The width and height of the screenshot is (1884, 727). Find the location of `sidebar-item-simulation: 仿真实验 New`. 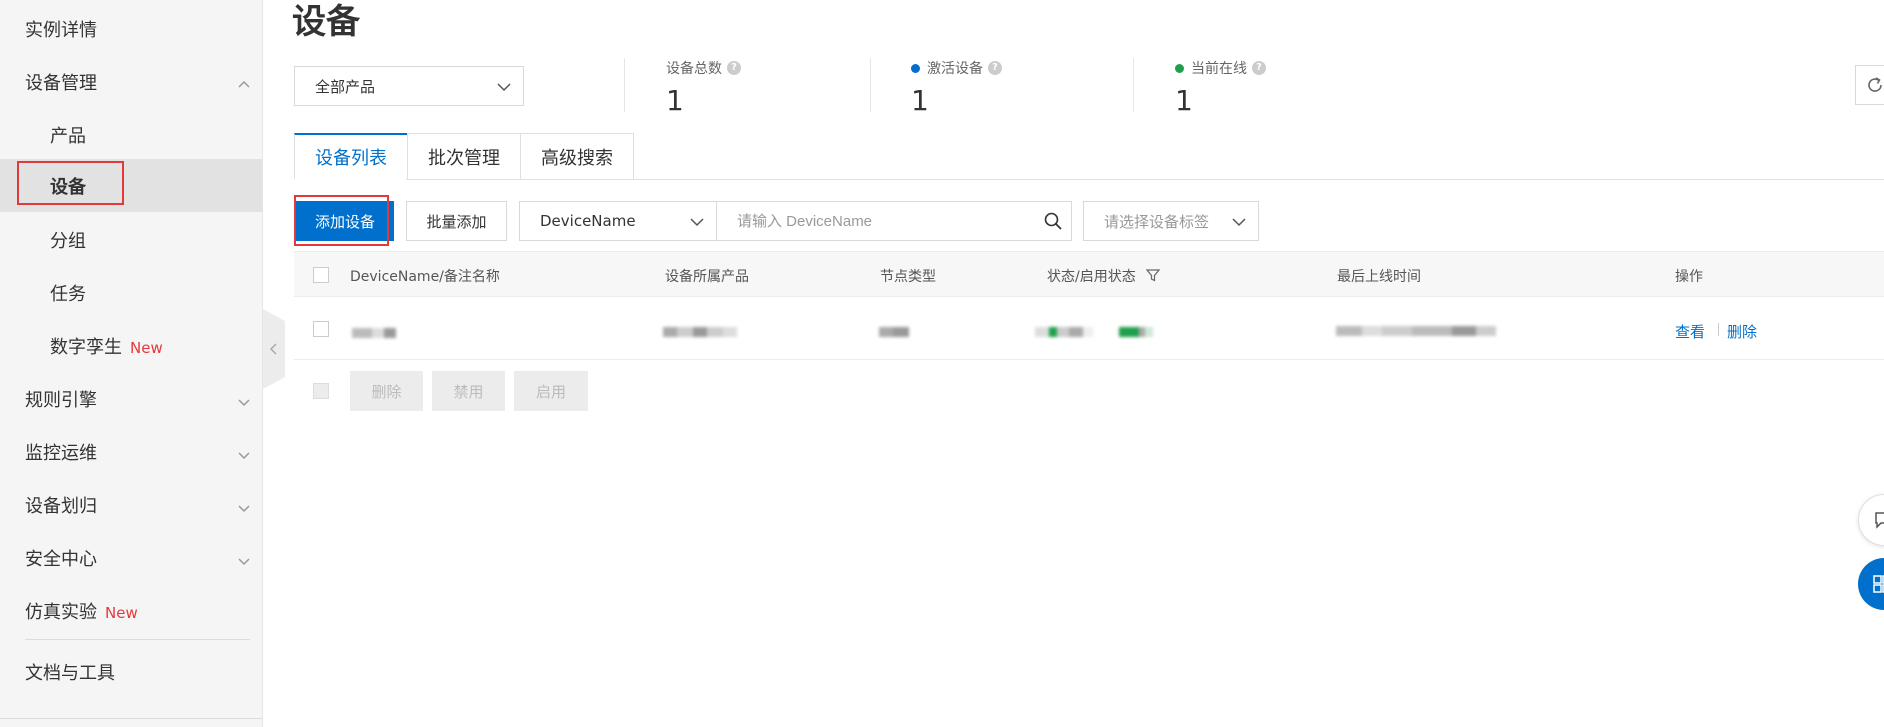

sidebar-item-simulation: 仿真实验 New is located at coordinates (131, 610).